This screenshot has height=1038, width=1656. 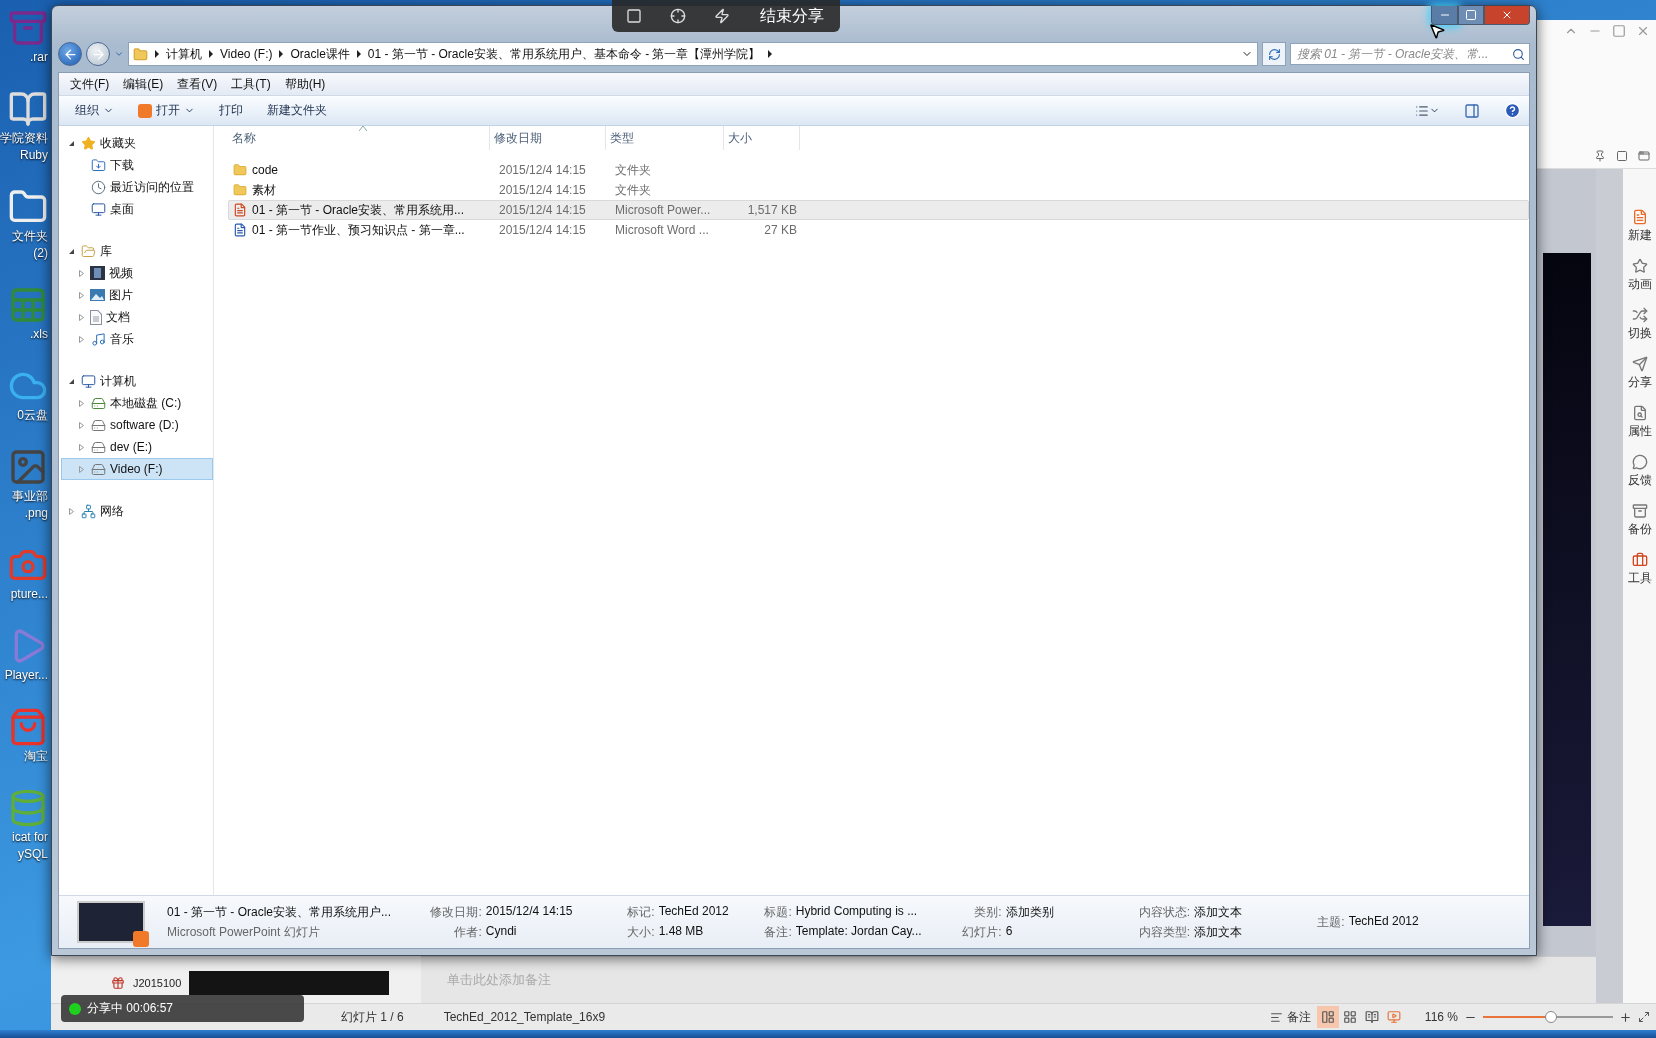 I want to click on column-header: 类型, so click(x=665, y=138).